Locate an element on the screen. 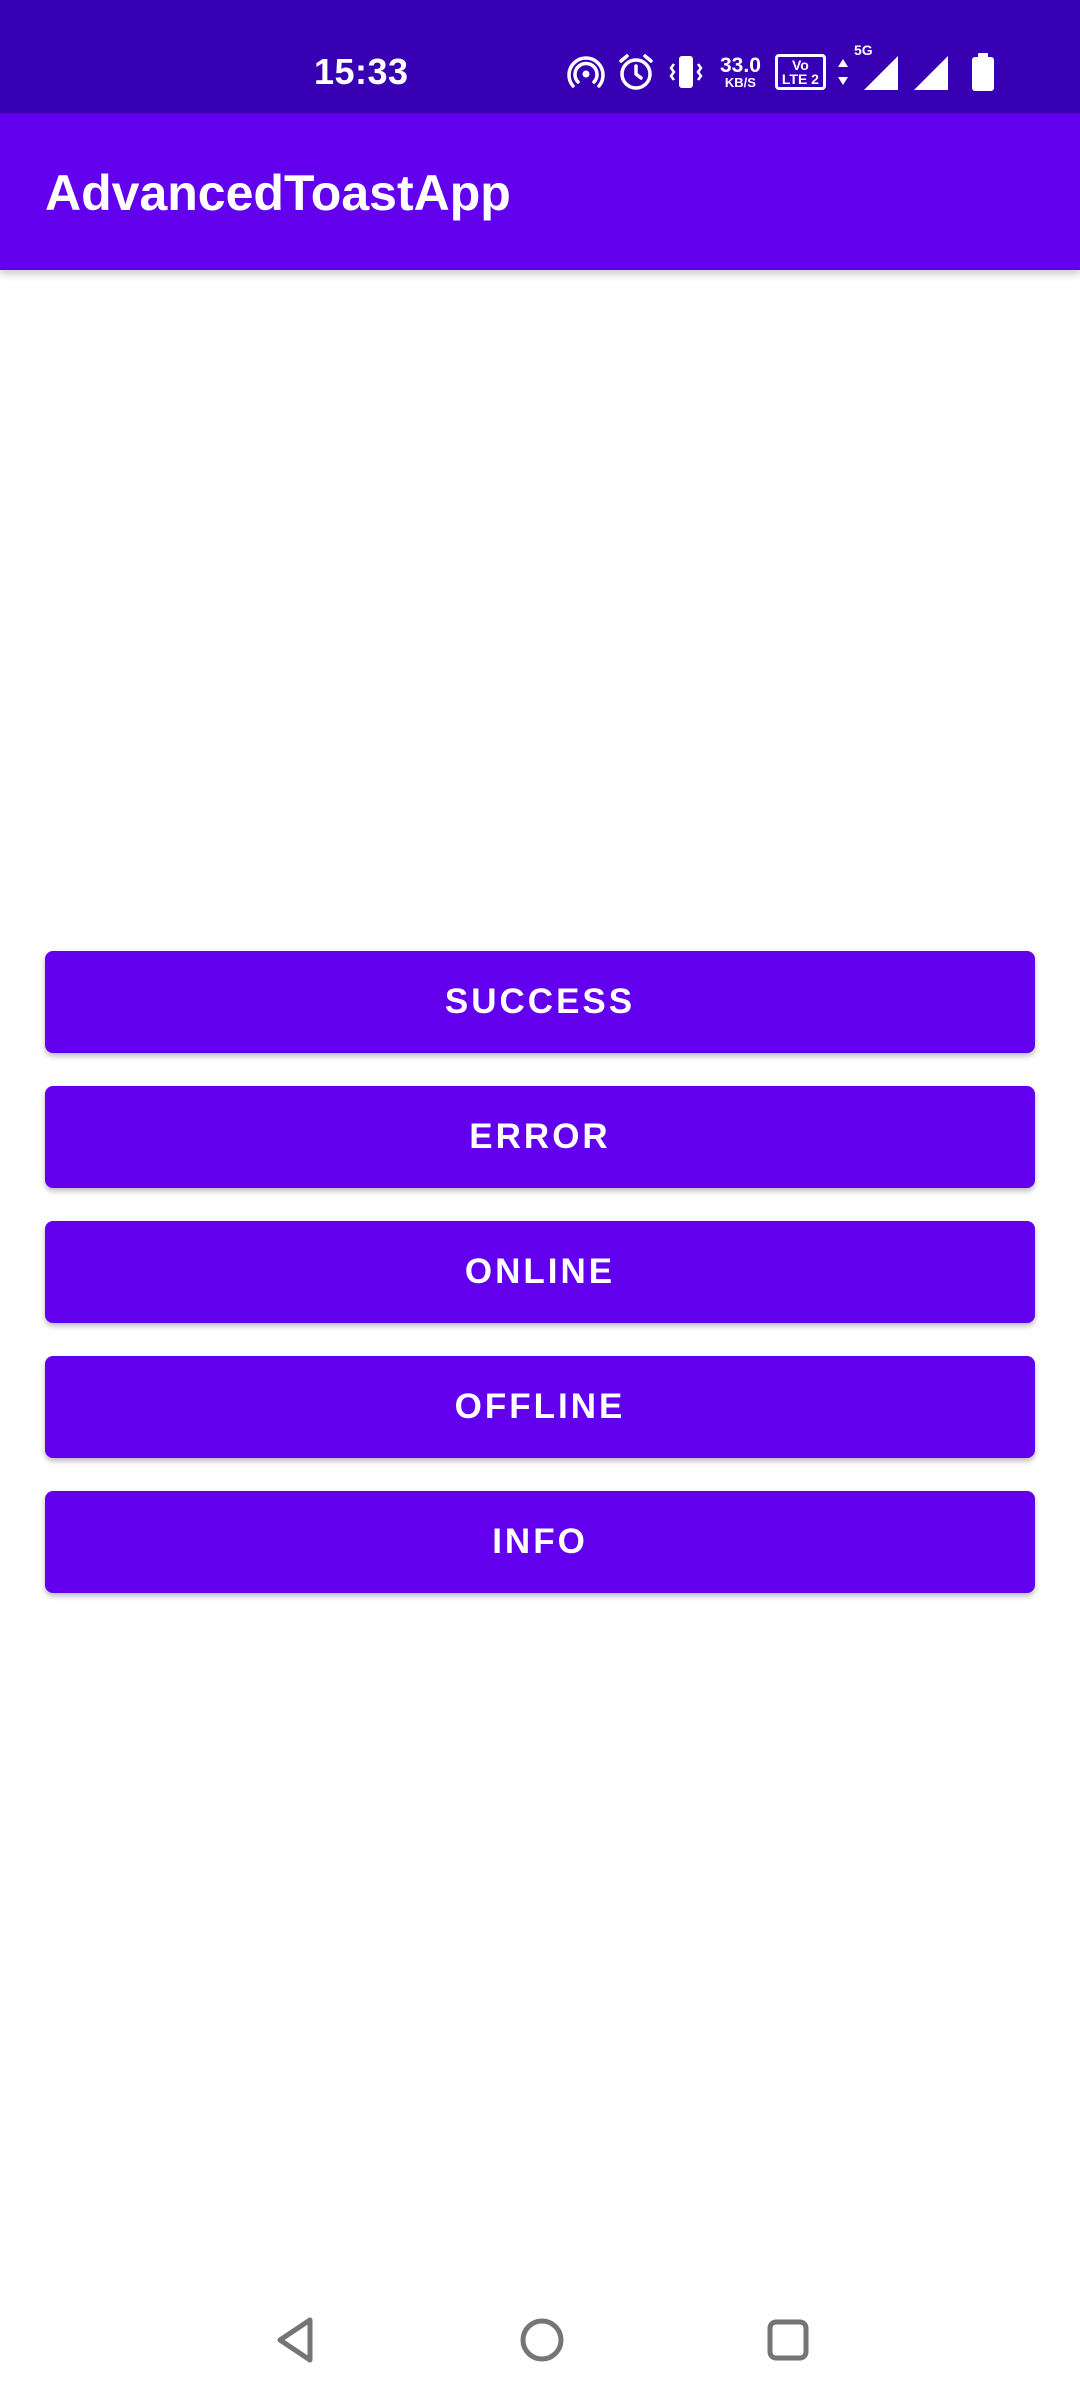  back-icon is located at coordinates (295, 2340).